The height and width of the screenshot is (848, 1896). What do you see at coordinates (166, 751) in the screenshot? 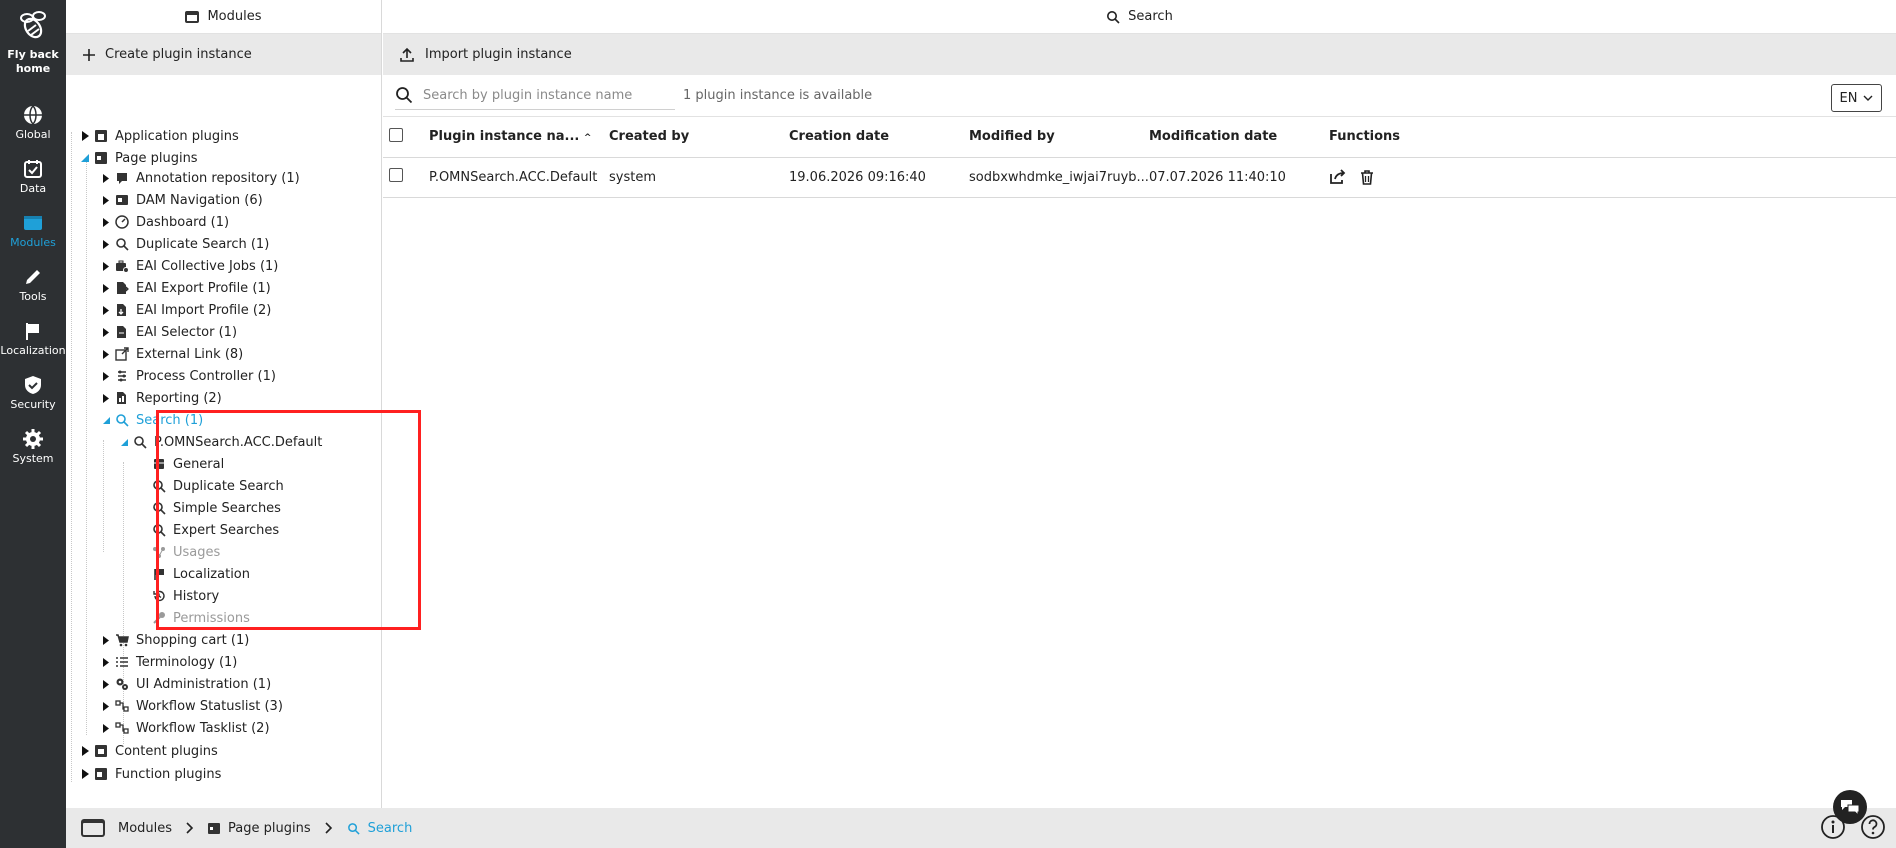
I see `tree-label: Content plugins` at bounding box center [166, 751].